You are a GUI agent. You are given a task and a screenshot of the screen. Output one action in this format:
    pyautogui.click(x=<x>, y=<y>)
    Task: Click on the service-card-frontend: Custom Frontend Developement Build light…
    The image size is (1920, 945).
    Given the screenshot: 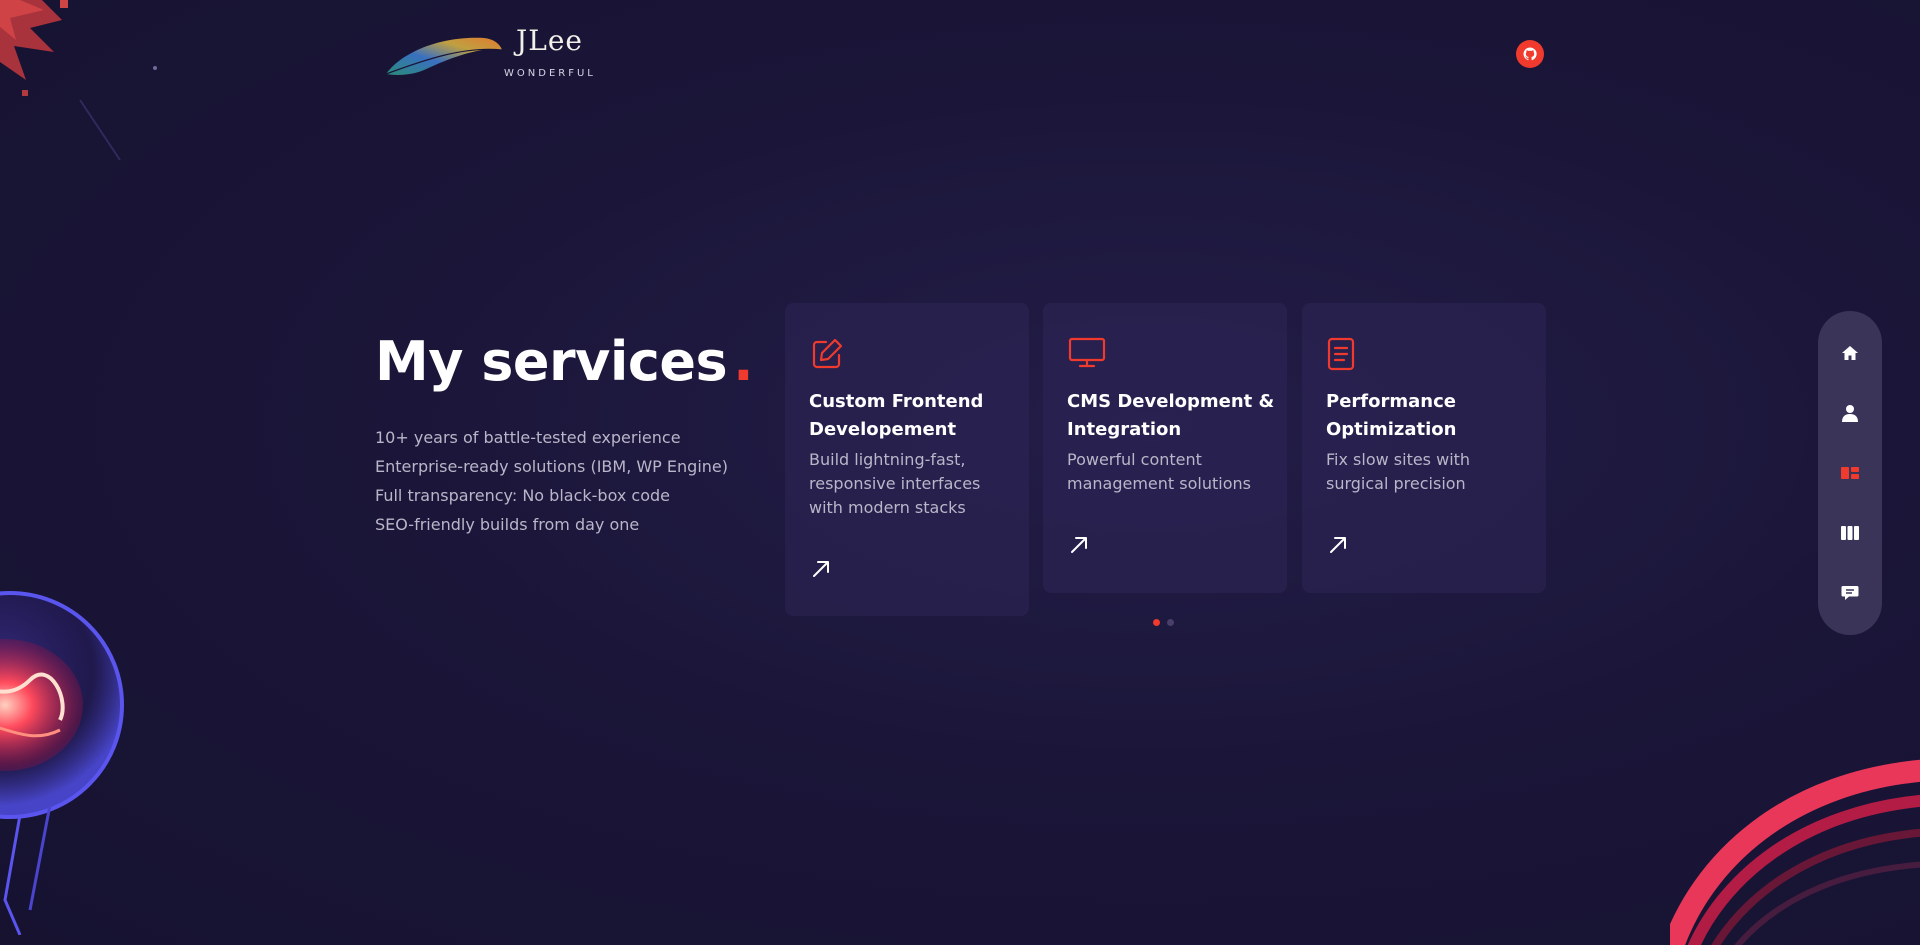 What is the action you would take?
    pyautogui.click(x=907, y=459)
    